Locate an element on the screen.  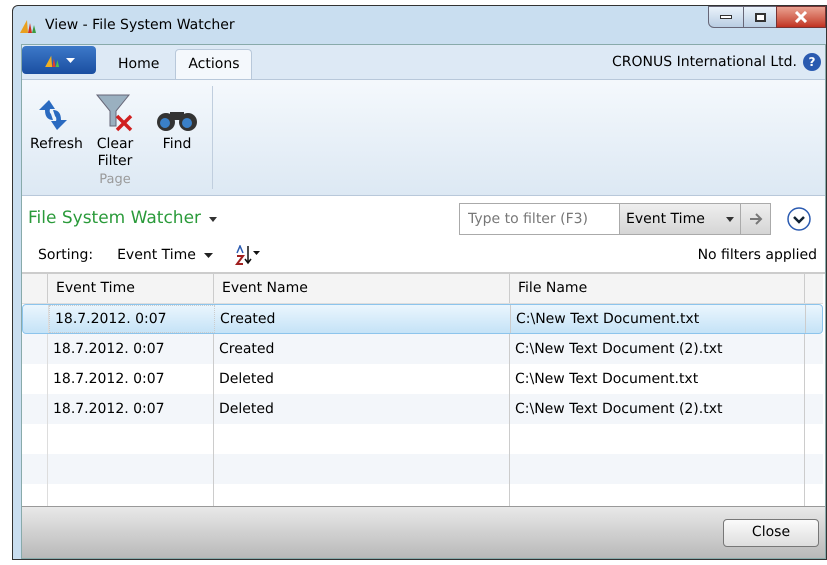
page-title: File System Watcher is located at coordinates (115, 219).